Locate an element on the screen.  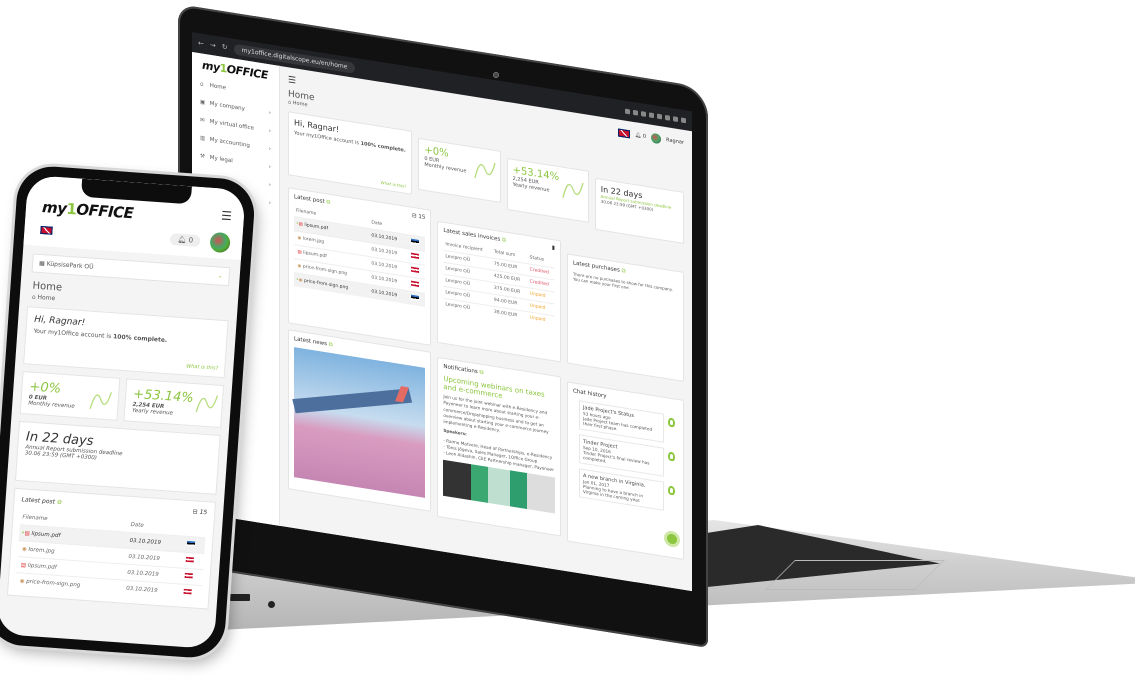
webcam is located at coordinates (496, 75).